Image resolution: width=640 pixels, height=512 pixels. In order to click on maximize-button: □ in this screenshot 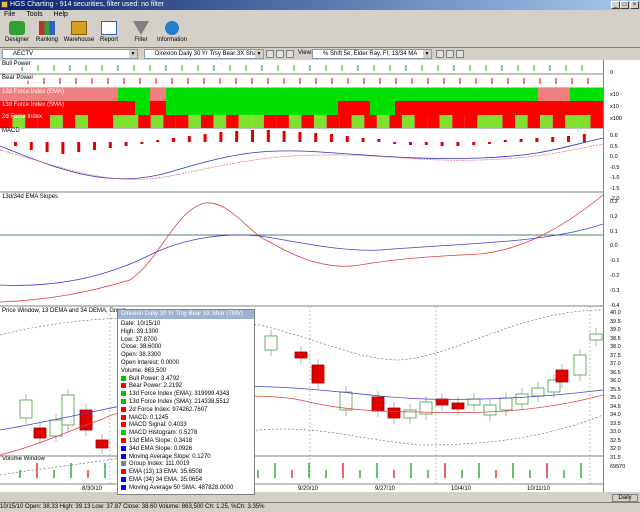, I will do `click(624, 5)`.